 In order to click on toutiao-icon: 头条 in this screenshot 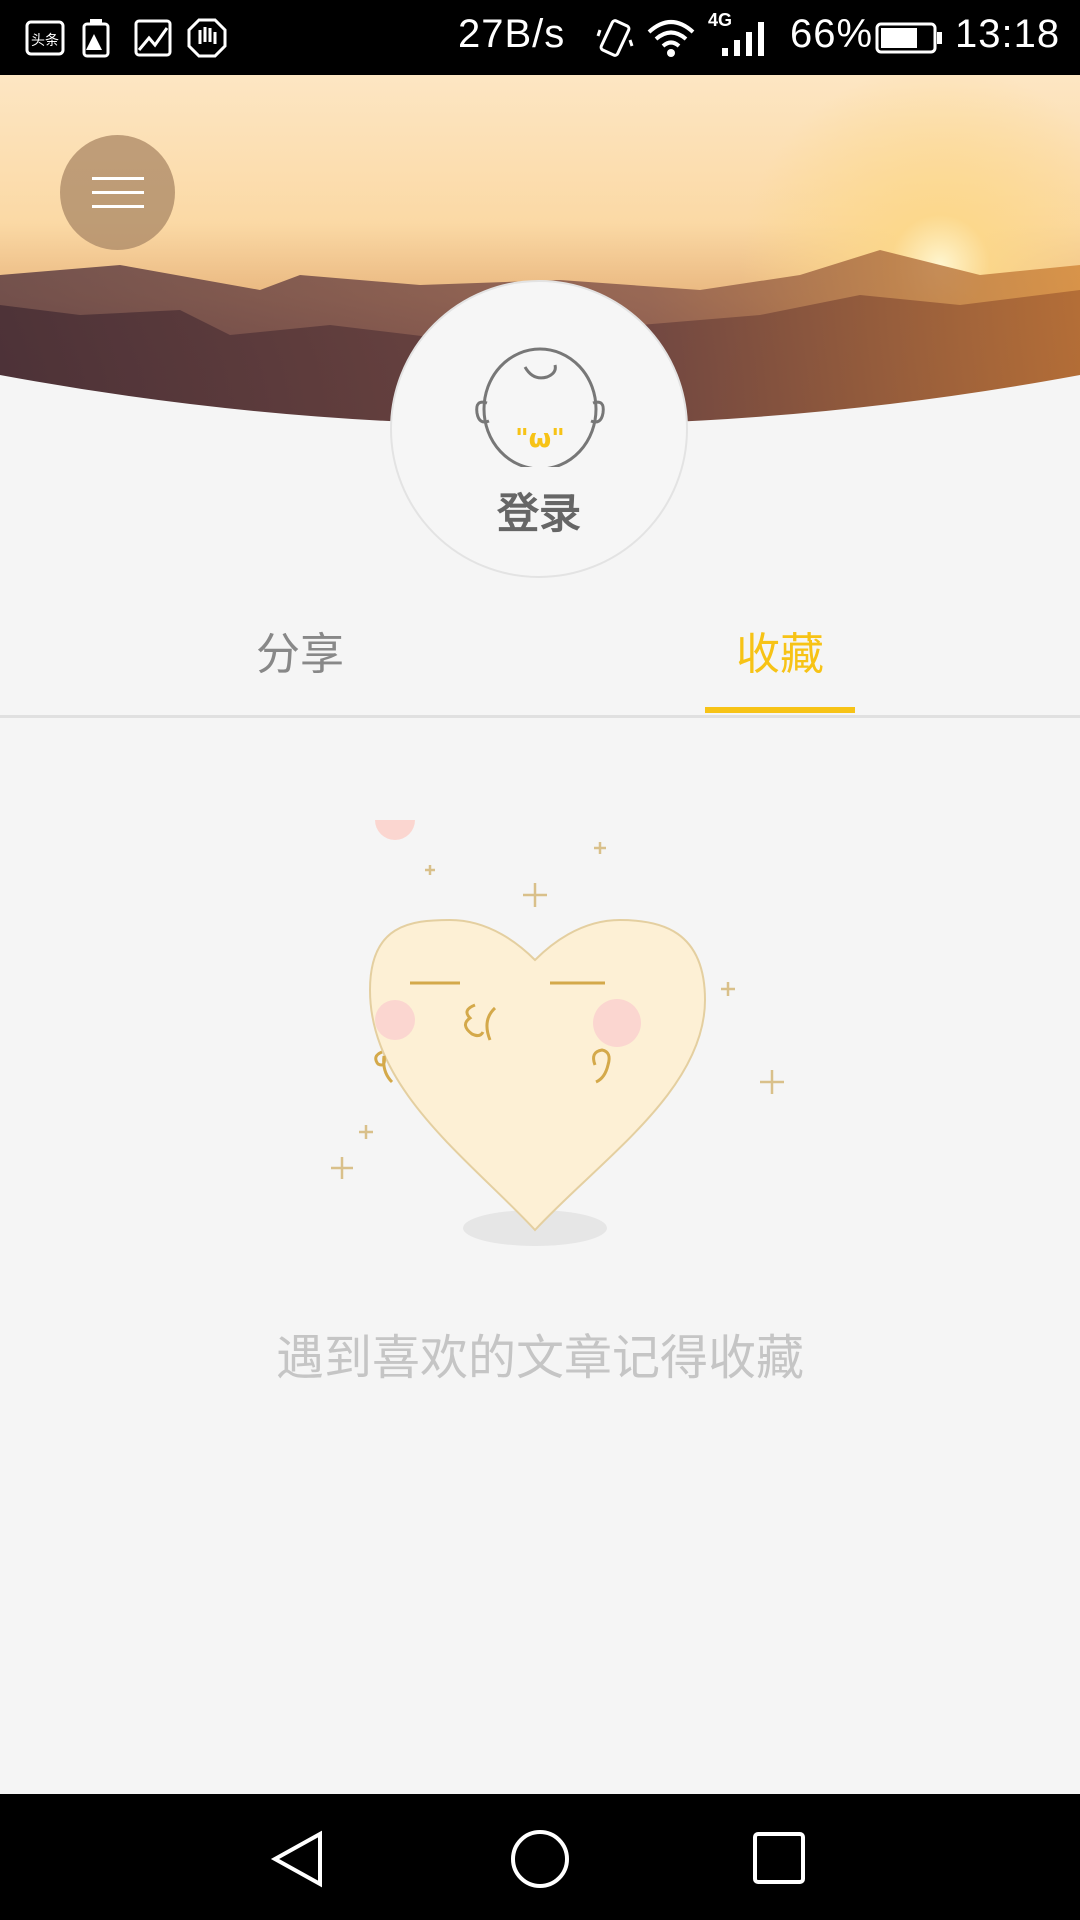, I will do `click(45, 38)`.